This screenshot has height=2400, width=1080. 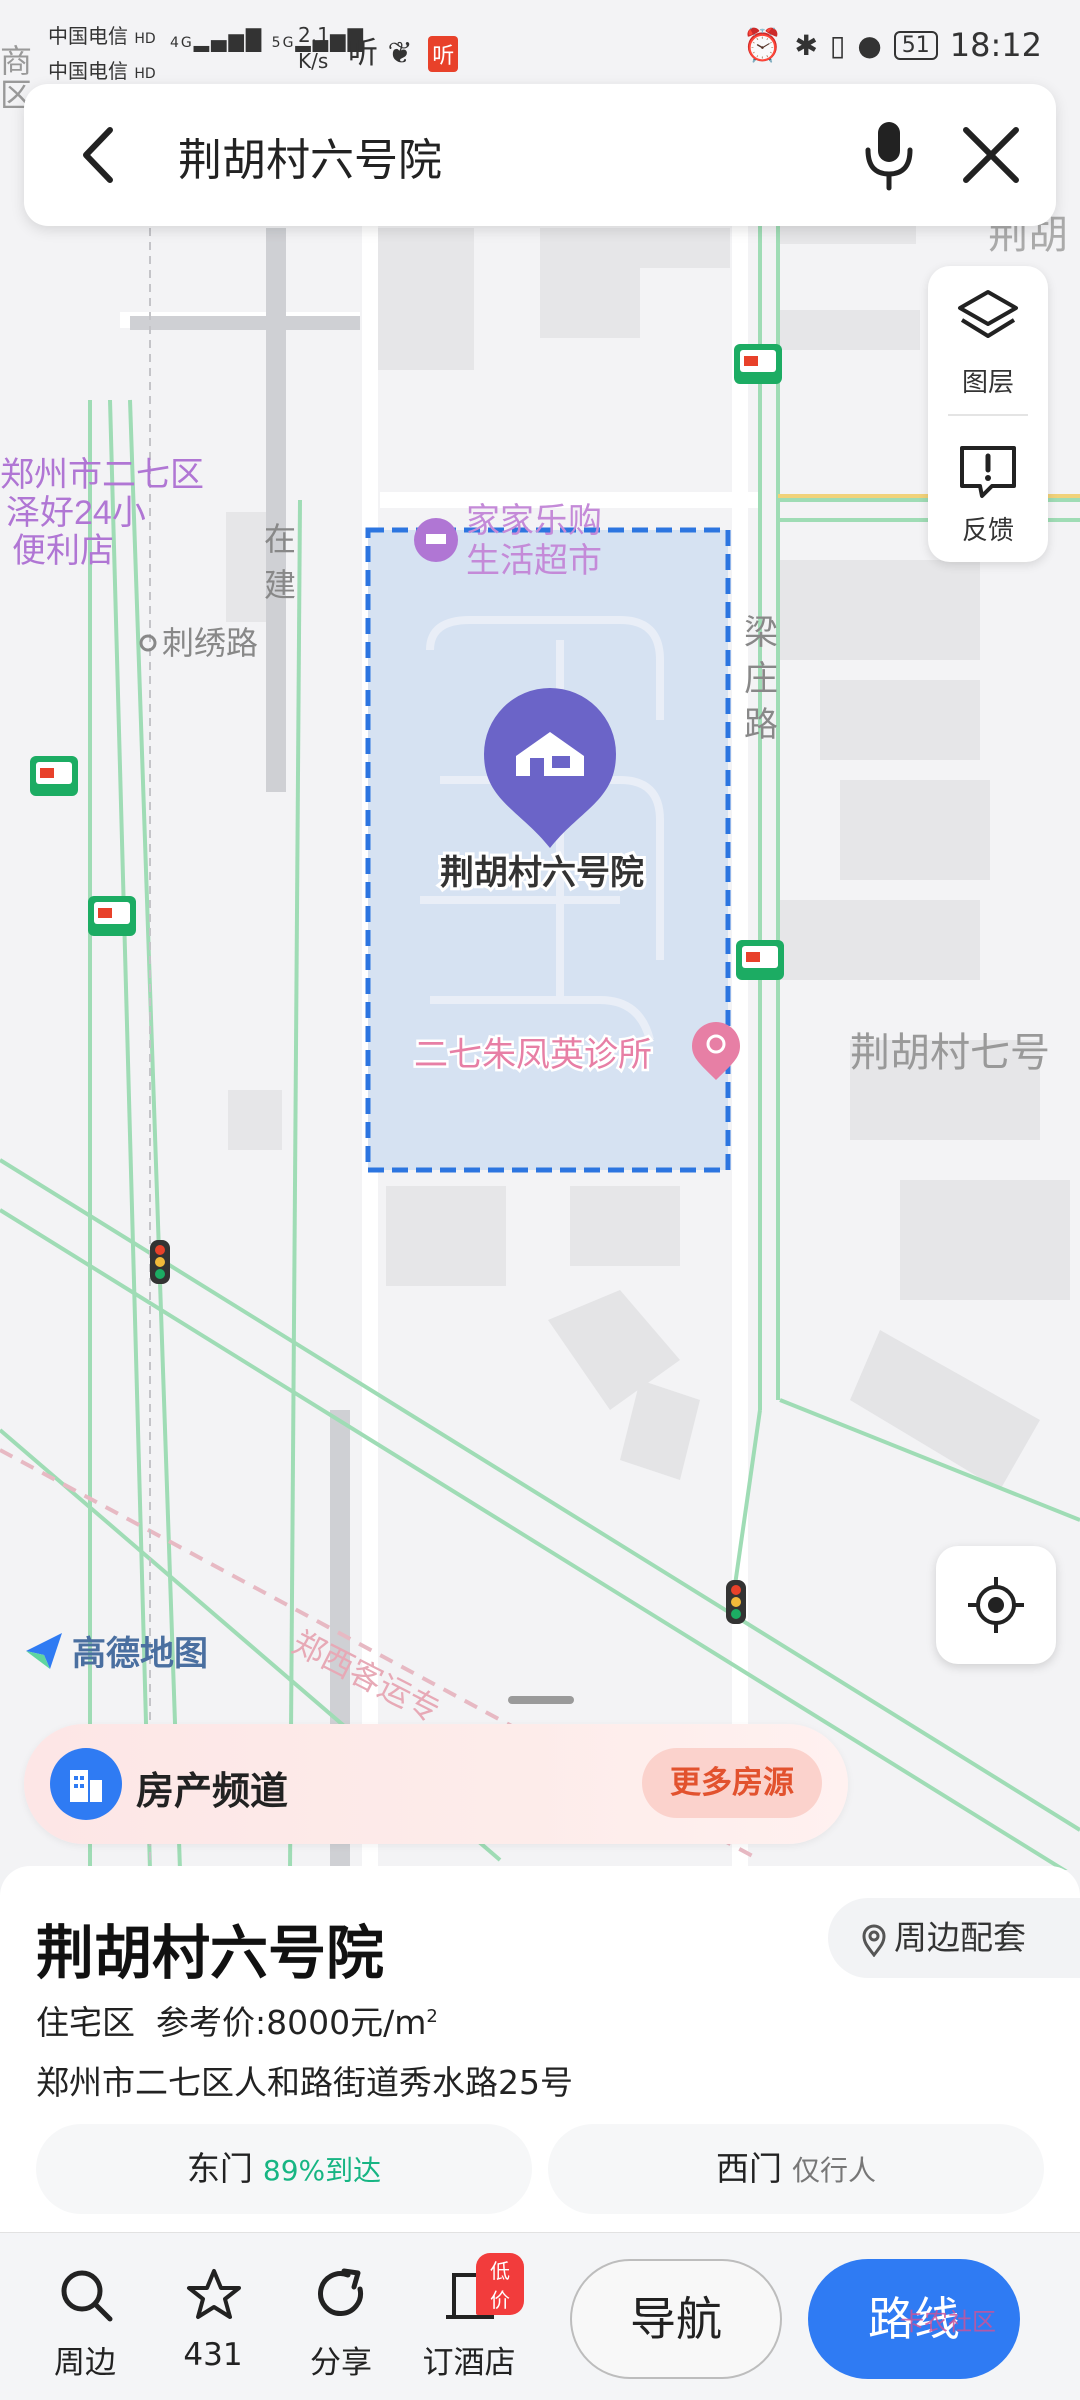 I want to click on layers-button: 图层, so click(x=988, y=336).